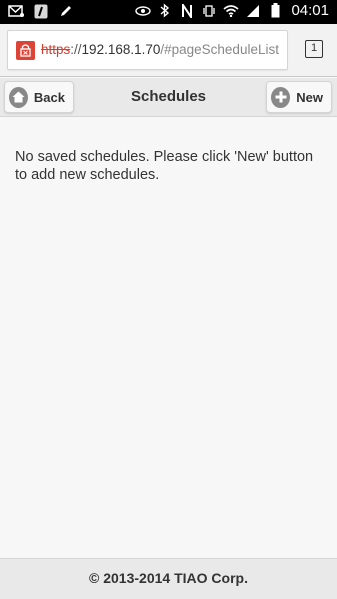 The height and width of the screenshot is (599, 337). I want to click on page-title: Schedules, so click(168, 96).